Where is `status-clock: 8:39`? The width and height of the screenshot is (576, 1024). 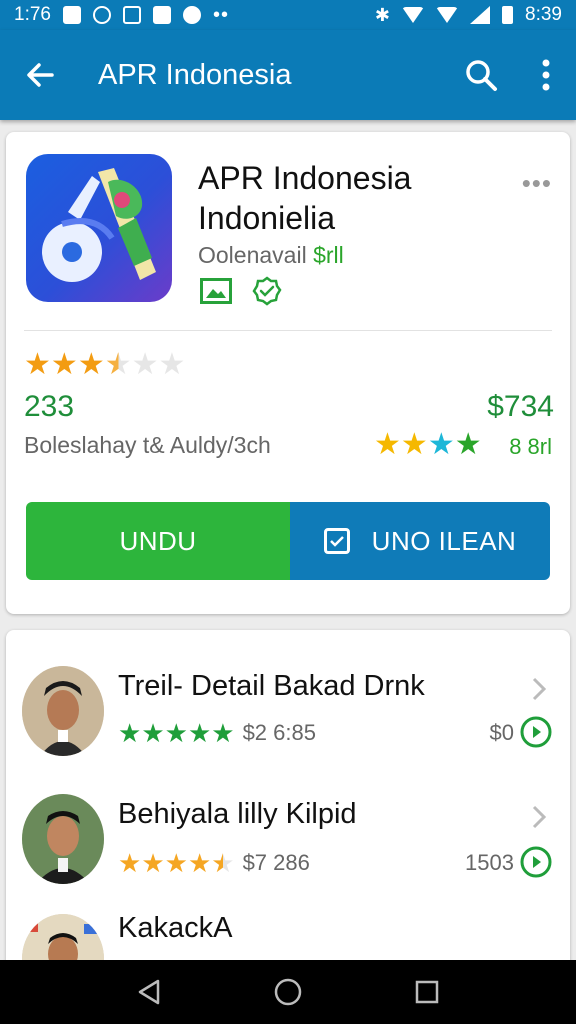
status-clock: 8:39 is located at coordinates (543, 14).